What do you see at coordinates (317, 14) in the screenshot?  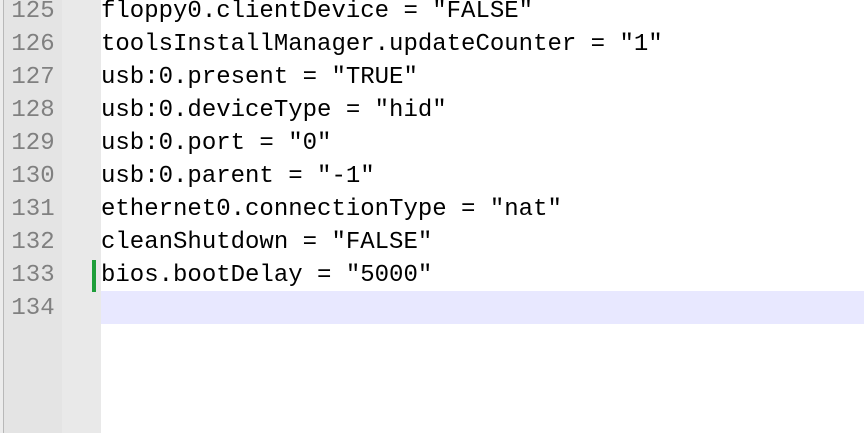 I see `line-text: floppy0.clientDevice = "FALSE"` at bounding box center [317, 14].